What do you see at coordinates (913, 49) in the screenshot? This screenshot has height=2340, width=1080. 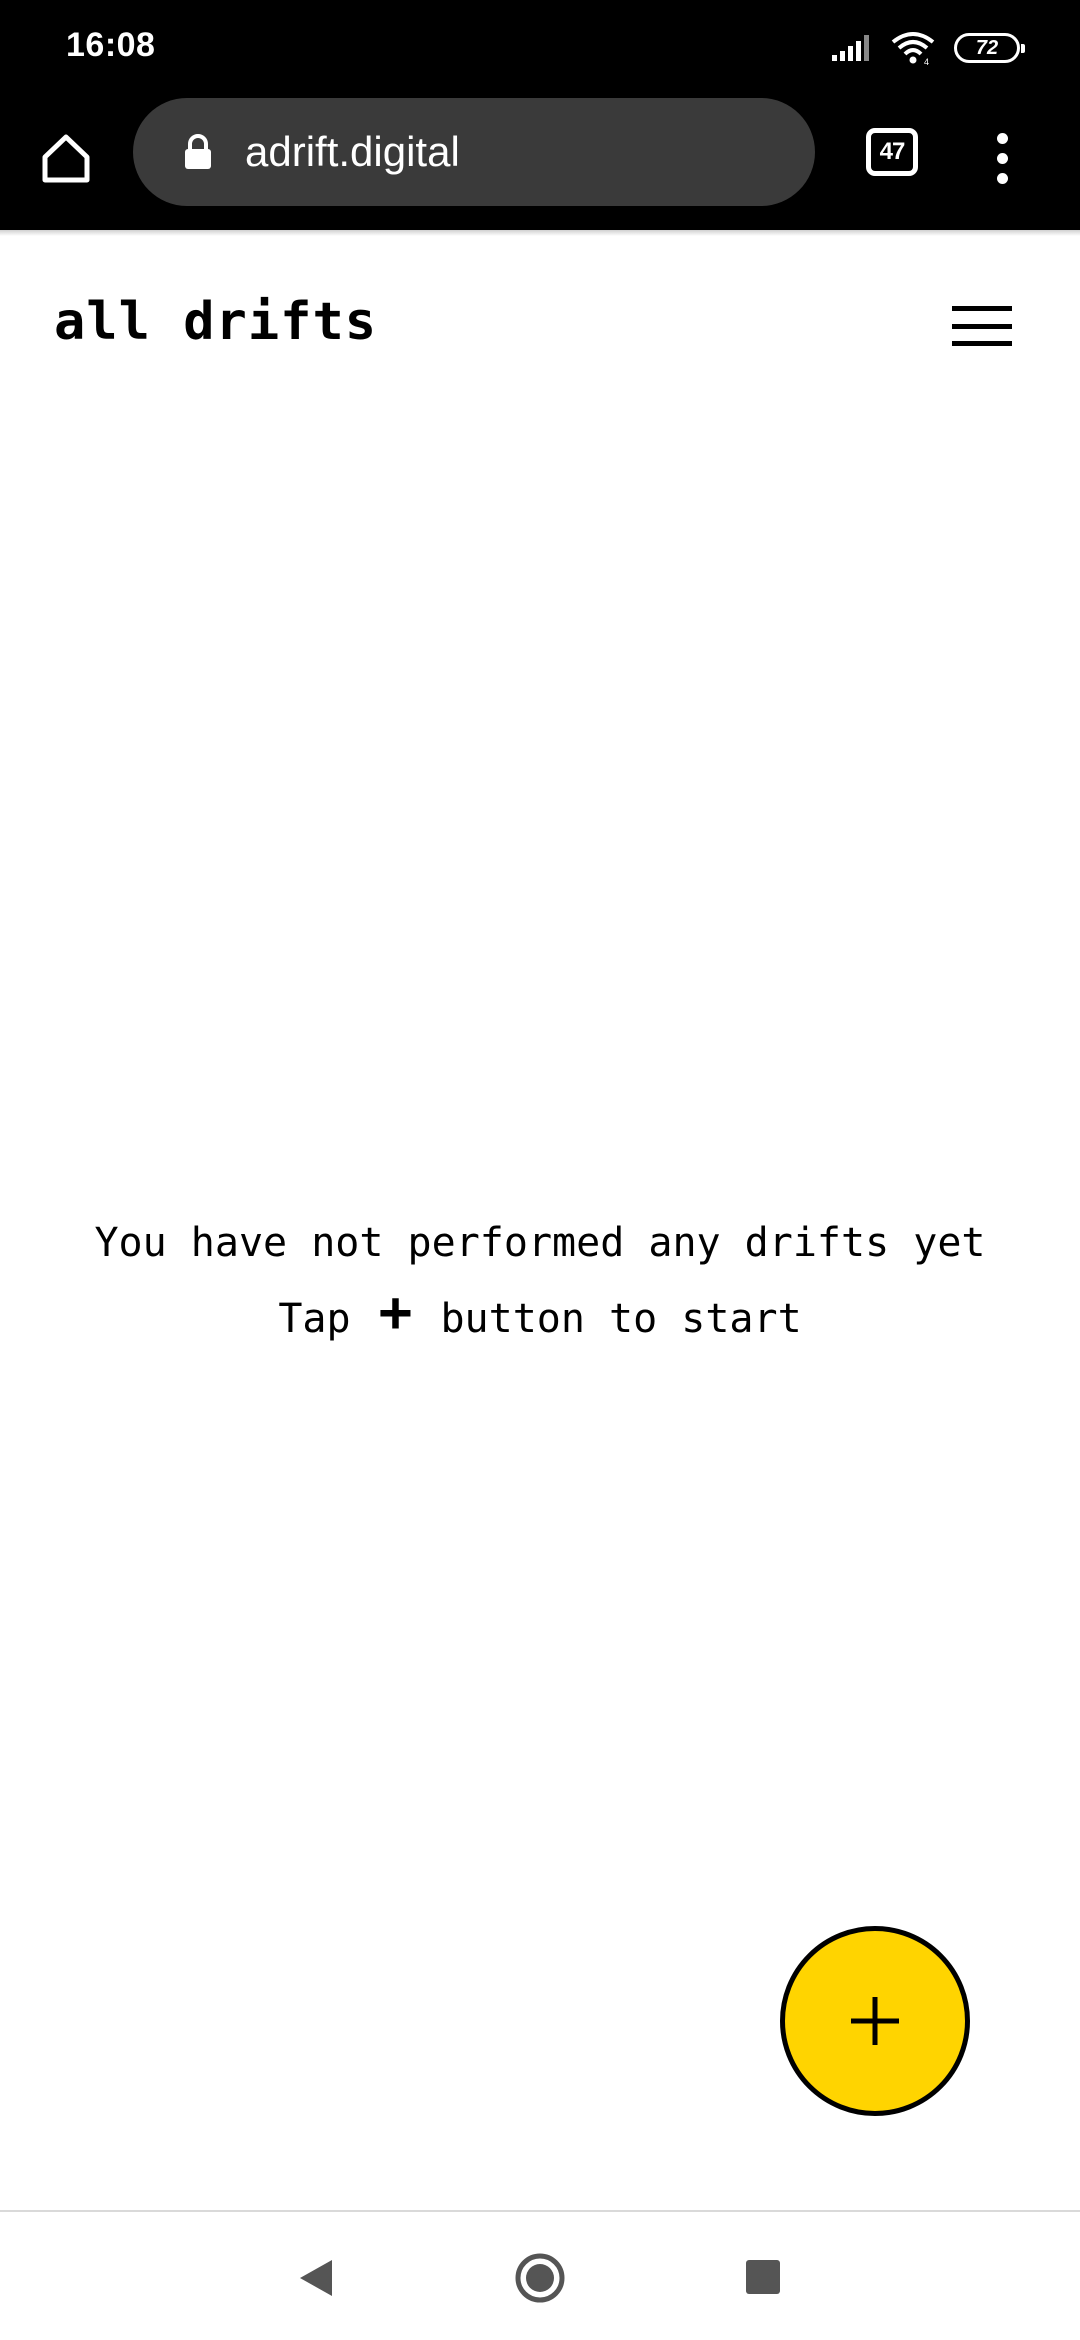 I see `wifi-icon: 4` at bounding box center [913, 49].